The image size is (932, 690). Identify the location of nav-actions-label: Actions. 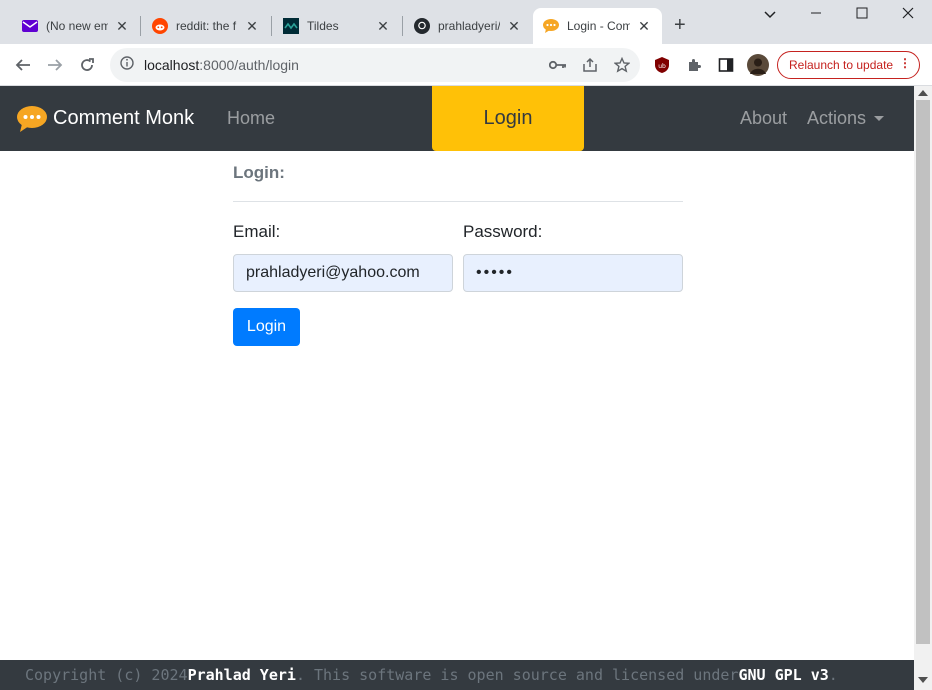
(837, 118).